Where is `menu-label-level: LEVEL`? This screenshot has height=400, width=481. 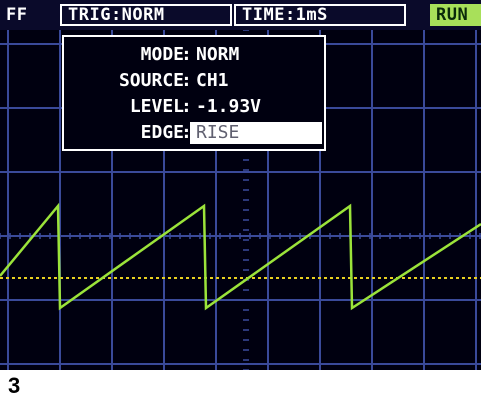 menu-label-level: LEVEL is located at coordinates (156, 106).